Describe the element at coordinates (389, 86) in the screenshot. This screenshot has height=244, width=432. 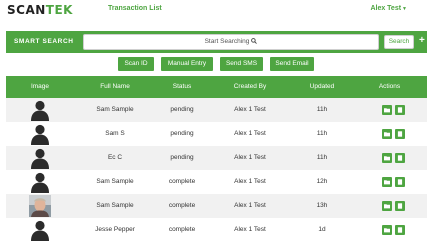
I see `header-actions: Actions` at that location.